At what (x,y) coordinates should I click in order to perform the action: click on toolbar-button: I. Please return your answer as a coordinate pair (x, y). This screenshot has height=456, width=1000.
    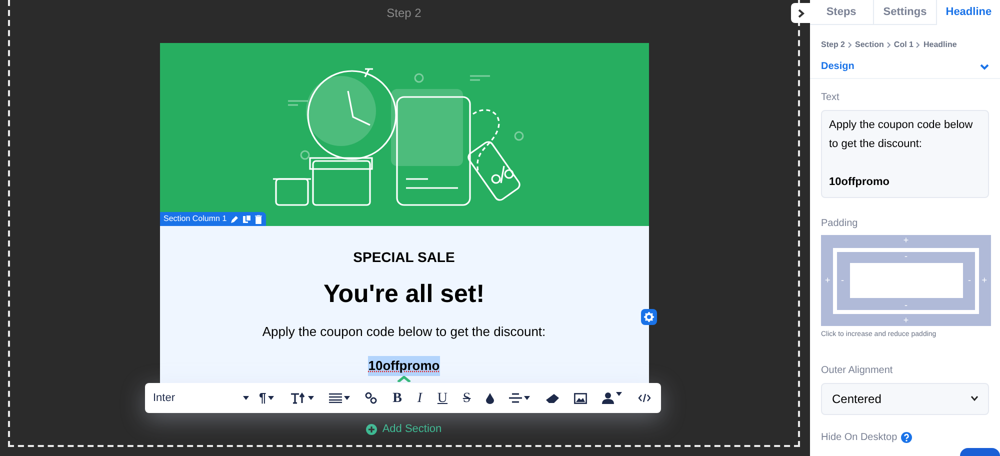
    Looking at the image, I should click on (419, 398).